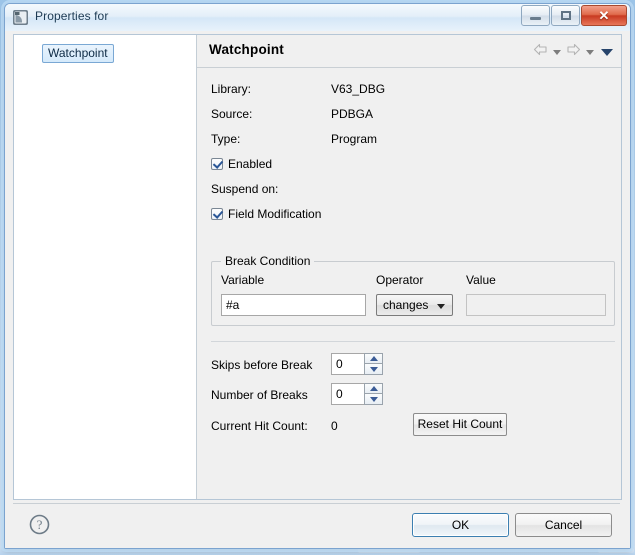  I want to click on window-title: Properties for, so click(72, 16).